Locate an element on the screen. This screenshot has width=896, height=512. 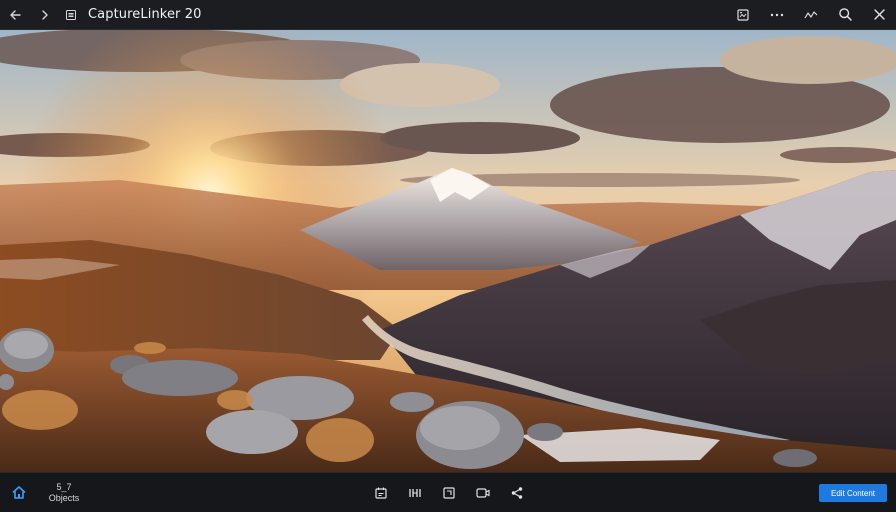
calendar-icon is located at coordinates (381, 493).